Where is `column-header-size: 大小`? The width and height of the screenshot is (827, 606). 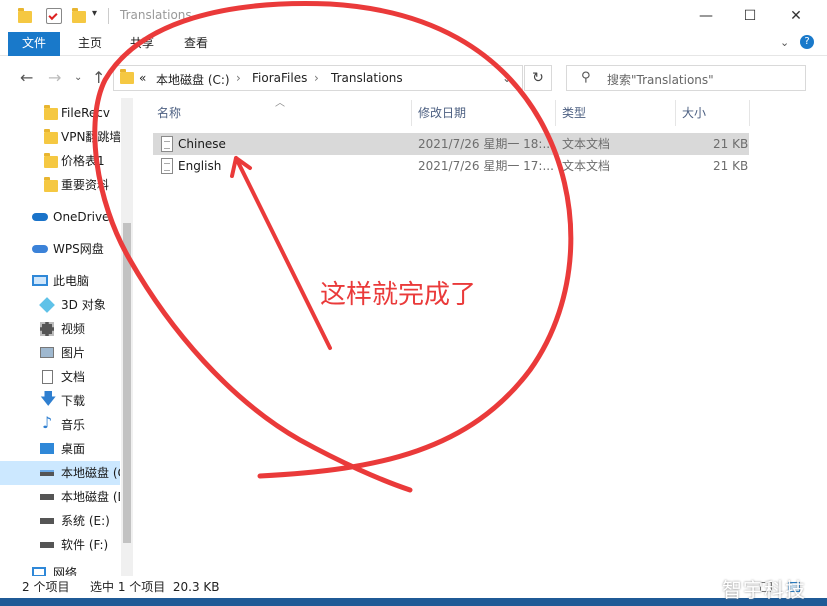 column-header-size: 大小 is located at coordinates (694, 113).